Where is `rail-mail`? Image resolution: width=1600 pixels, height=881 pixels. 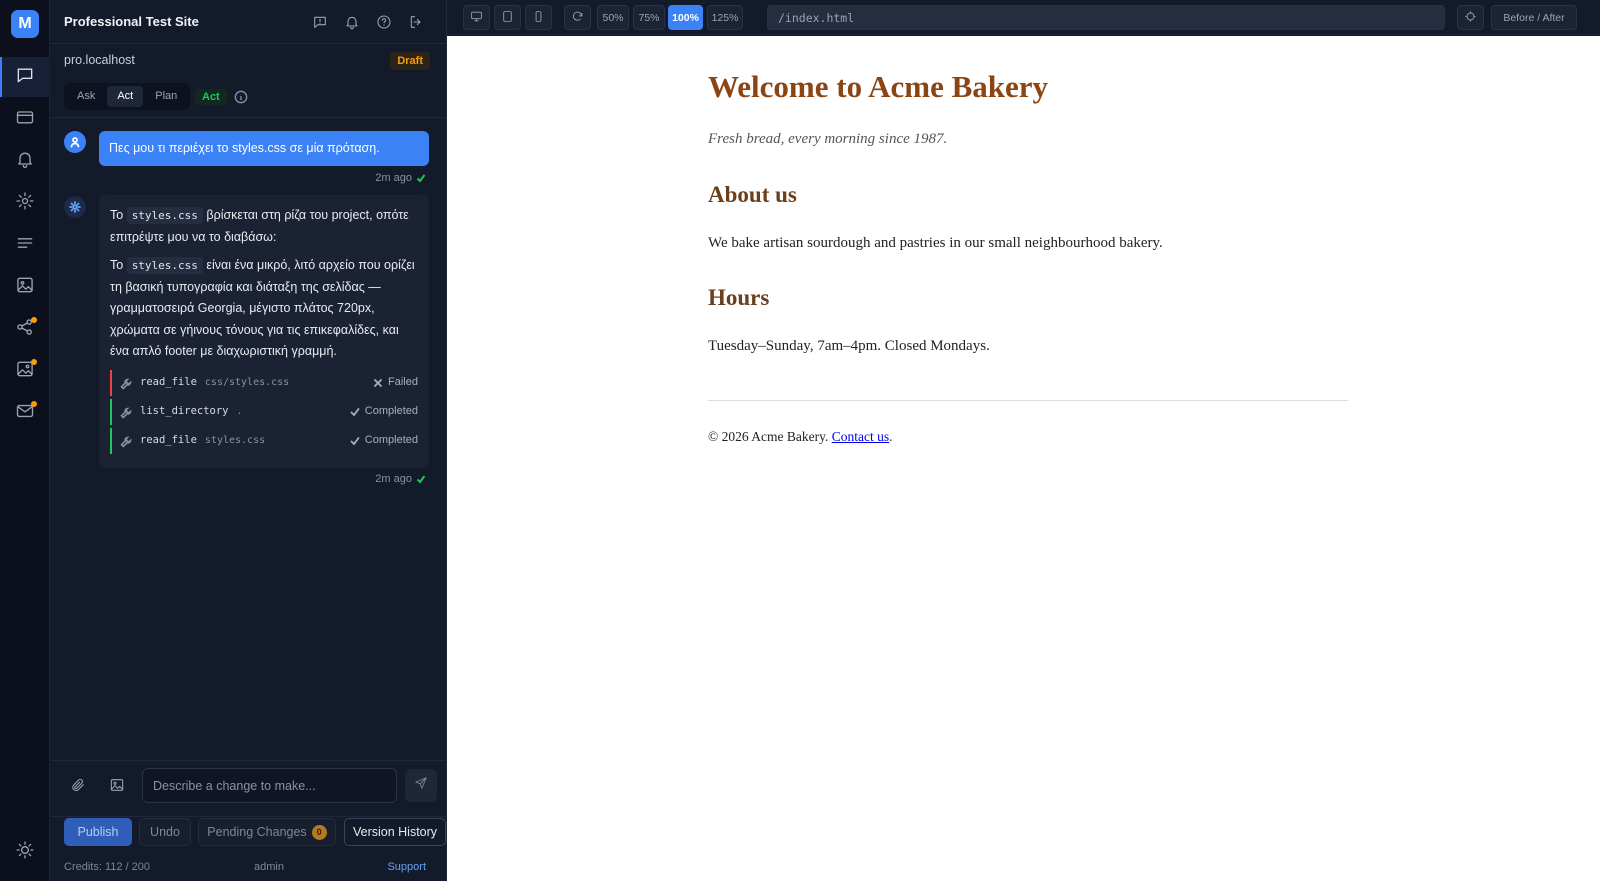
rail-mail is located at coordinates (25, 413).